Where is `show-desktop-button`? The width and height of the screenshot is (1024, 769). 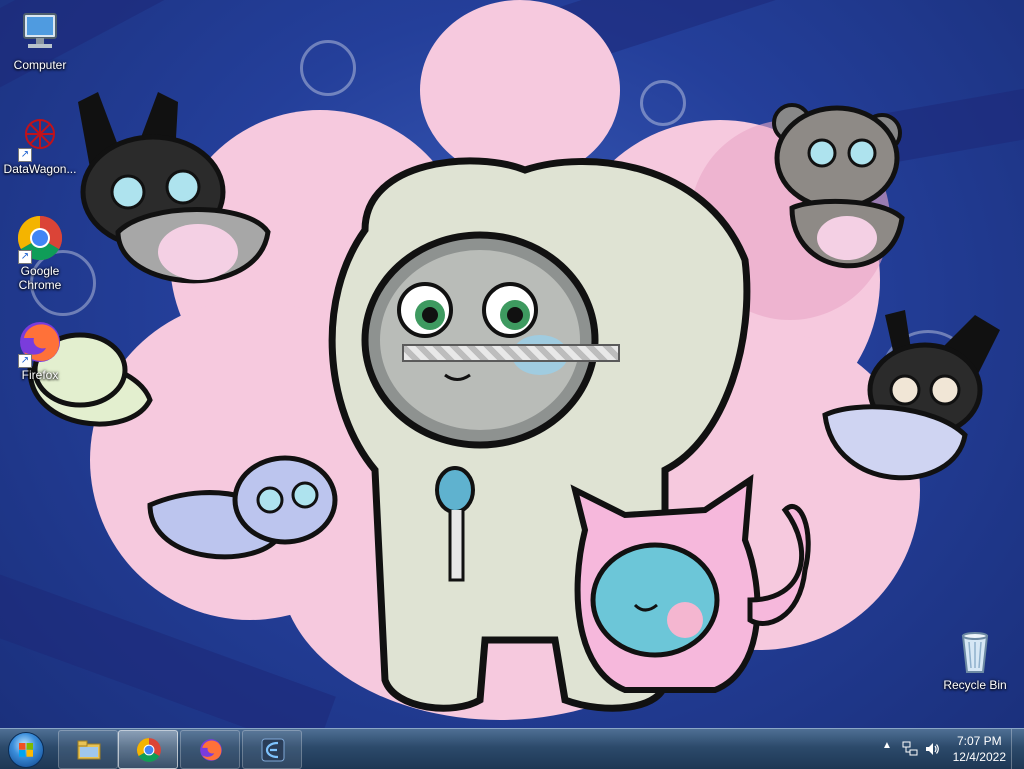 show-desktop-button is located at coordinates (1017, 749).